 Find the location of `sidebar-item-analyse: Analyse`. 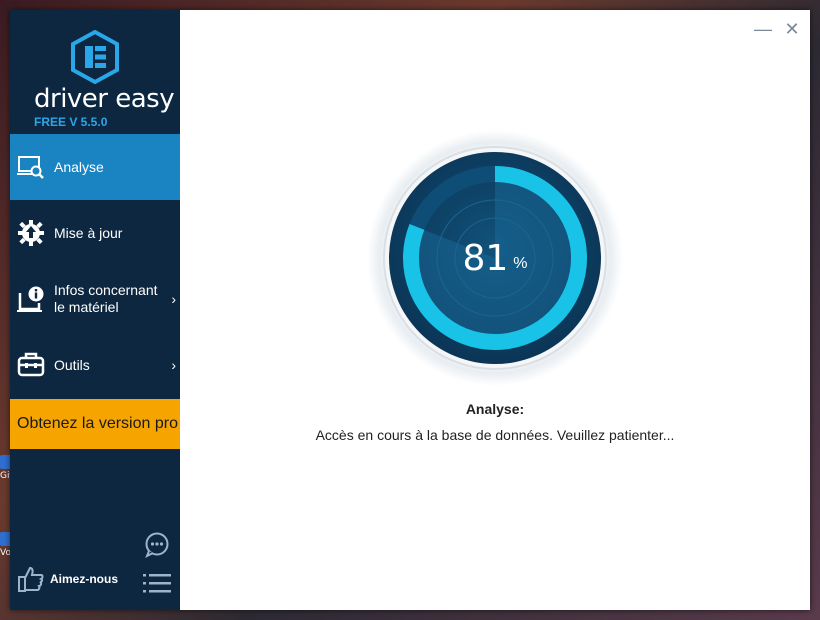

sidebar-item-analyse: Analyse is located at coordinates (95, 167).